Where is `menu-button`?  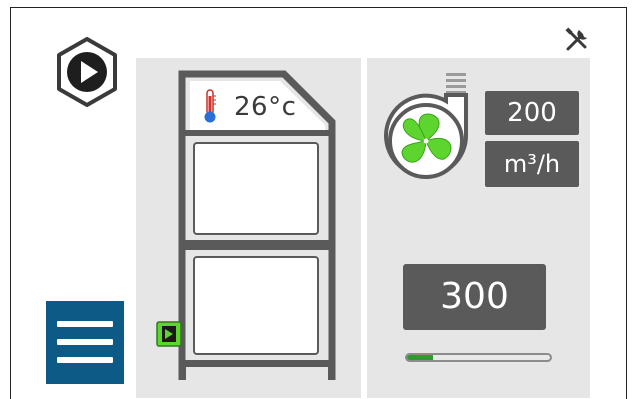
menu-button is located at coordinates (85, 342).